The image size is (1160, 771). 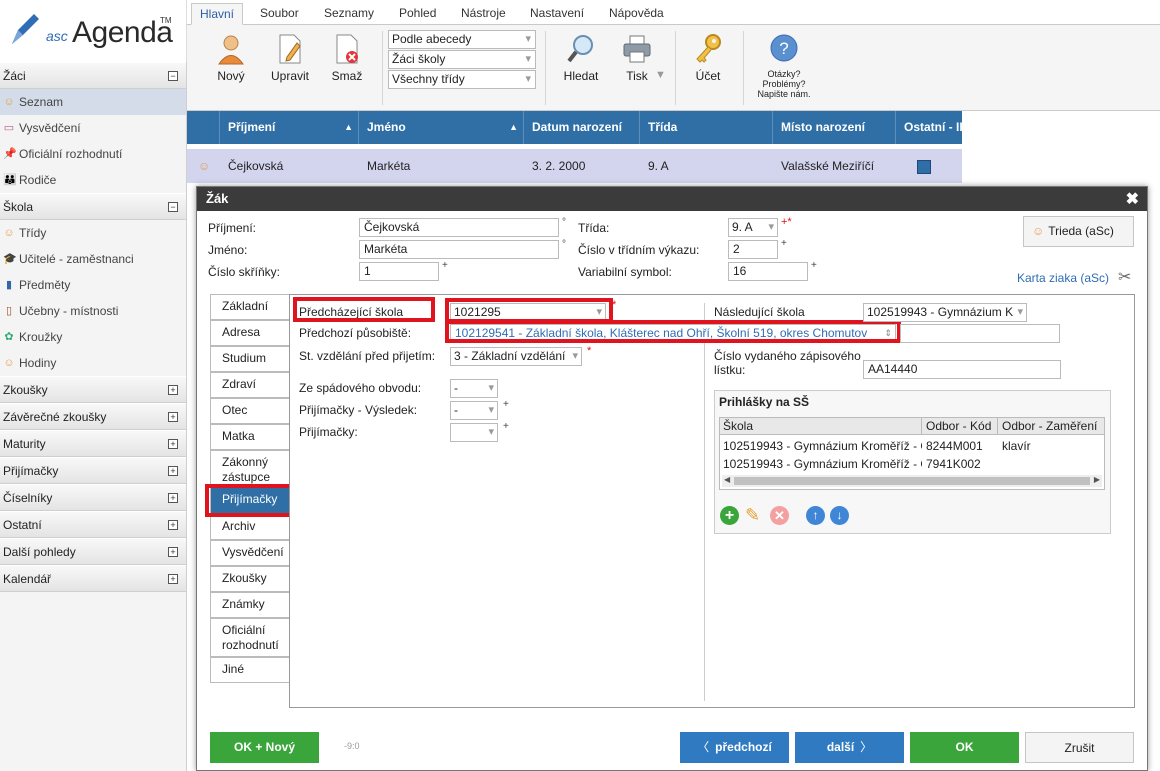 I want to click on side-tab-znamky: Známky, so click(x=249, y=605).